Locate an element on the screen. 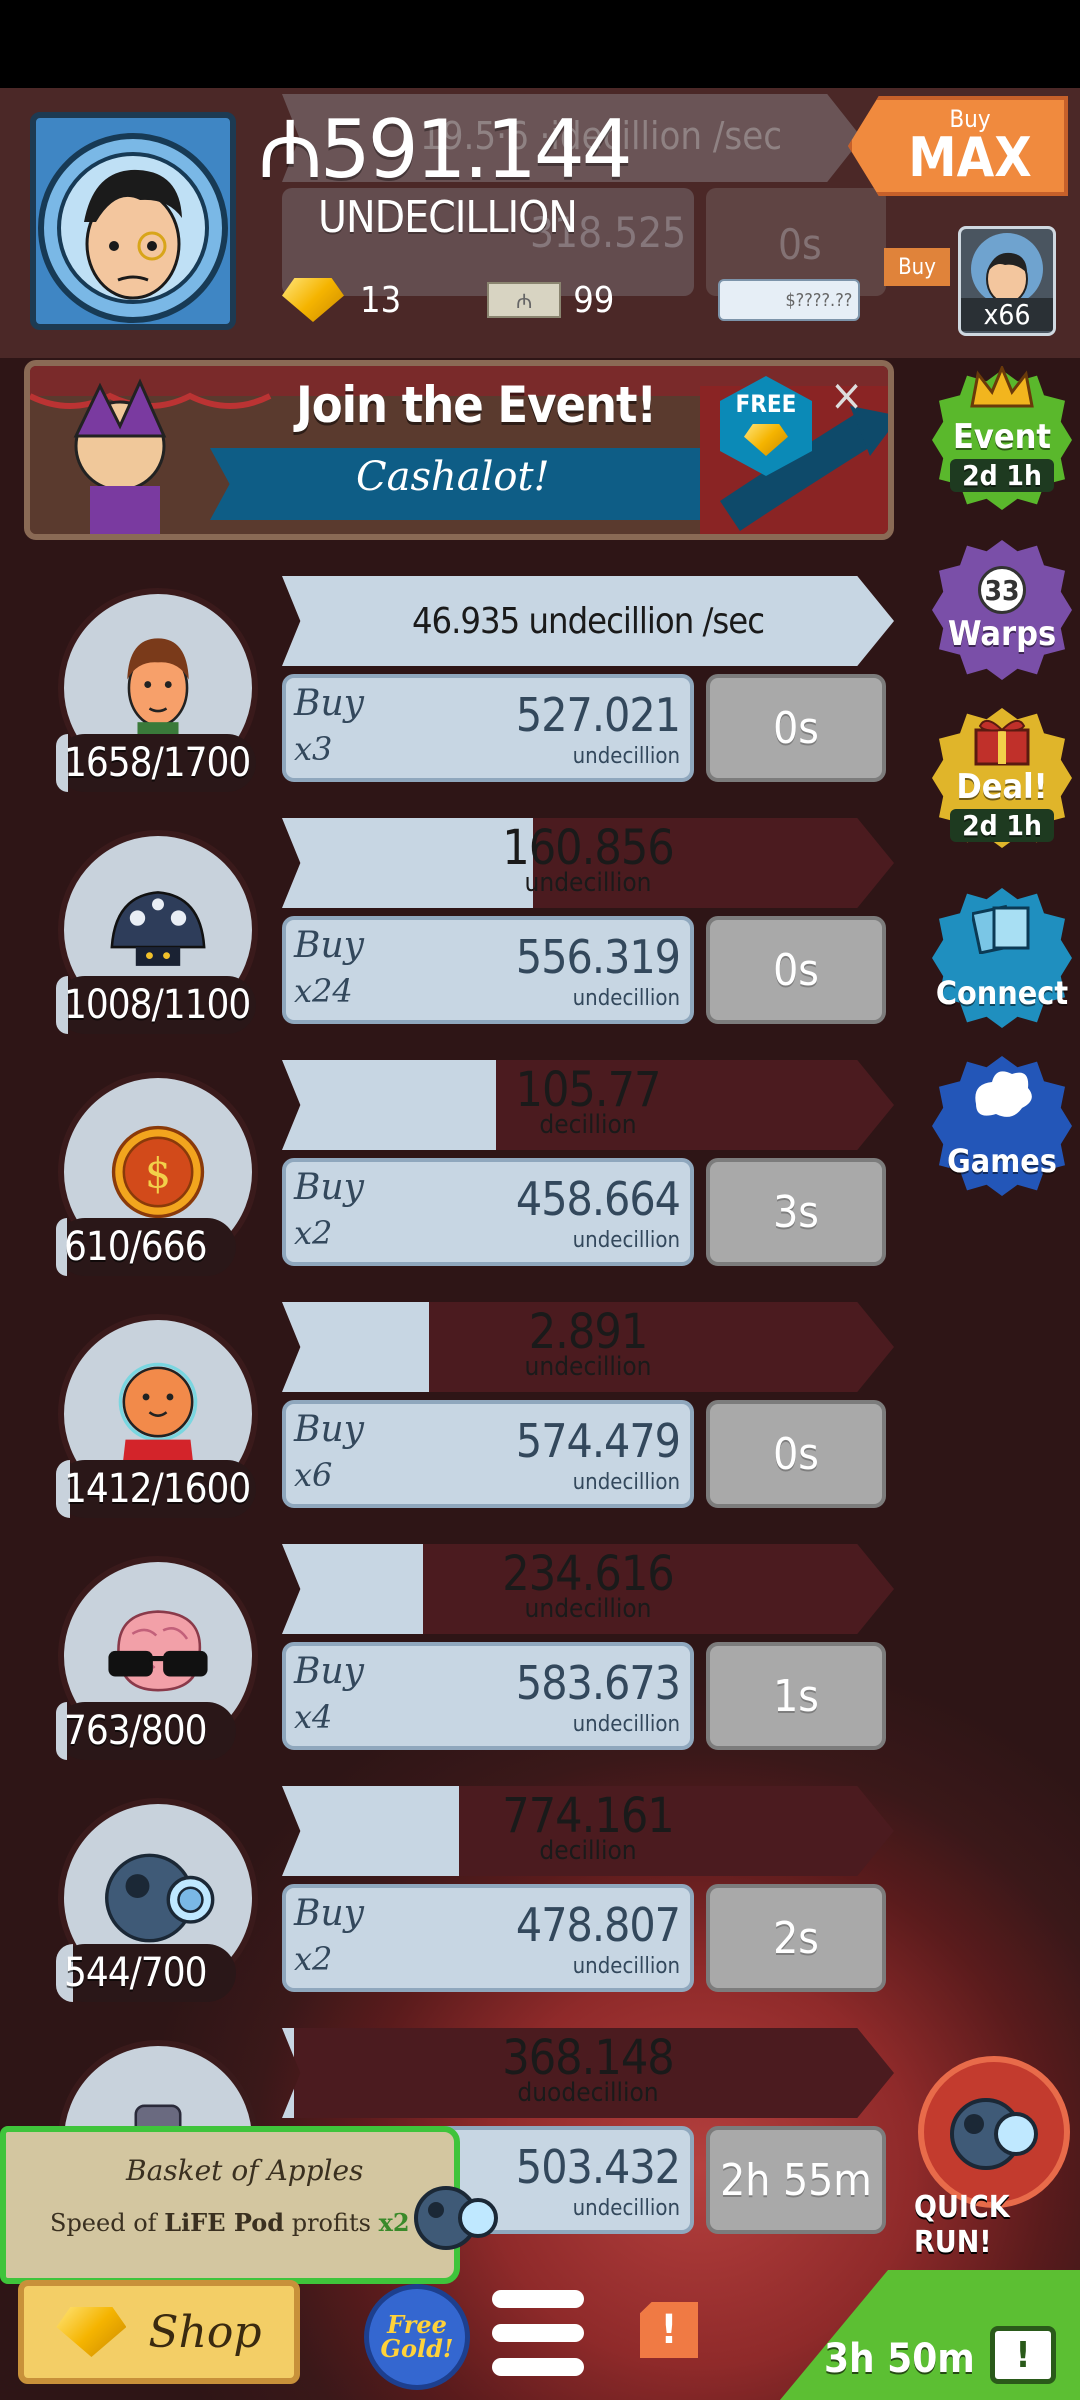 Image resolution: width=1080 pixels, height=2400 pixels. unit-count: 763/800 is located at coordinates (146, 1731).